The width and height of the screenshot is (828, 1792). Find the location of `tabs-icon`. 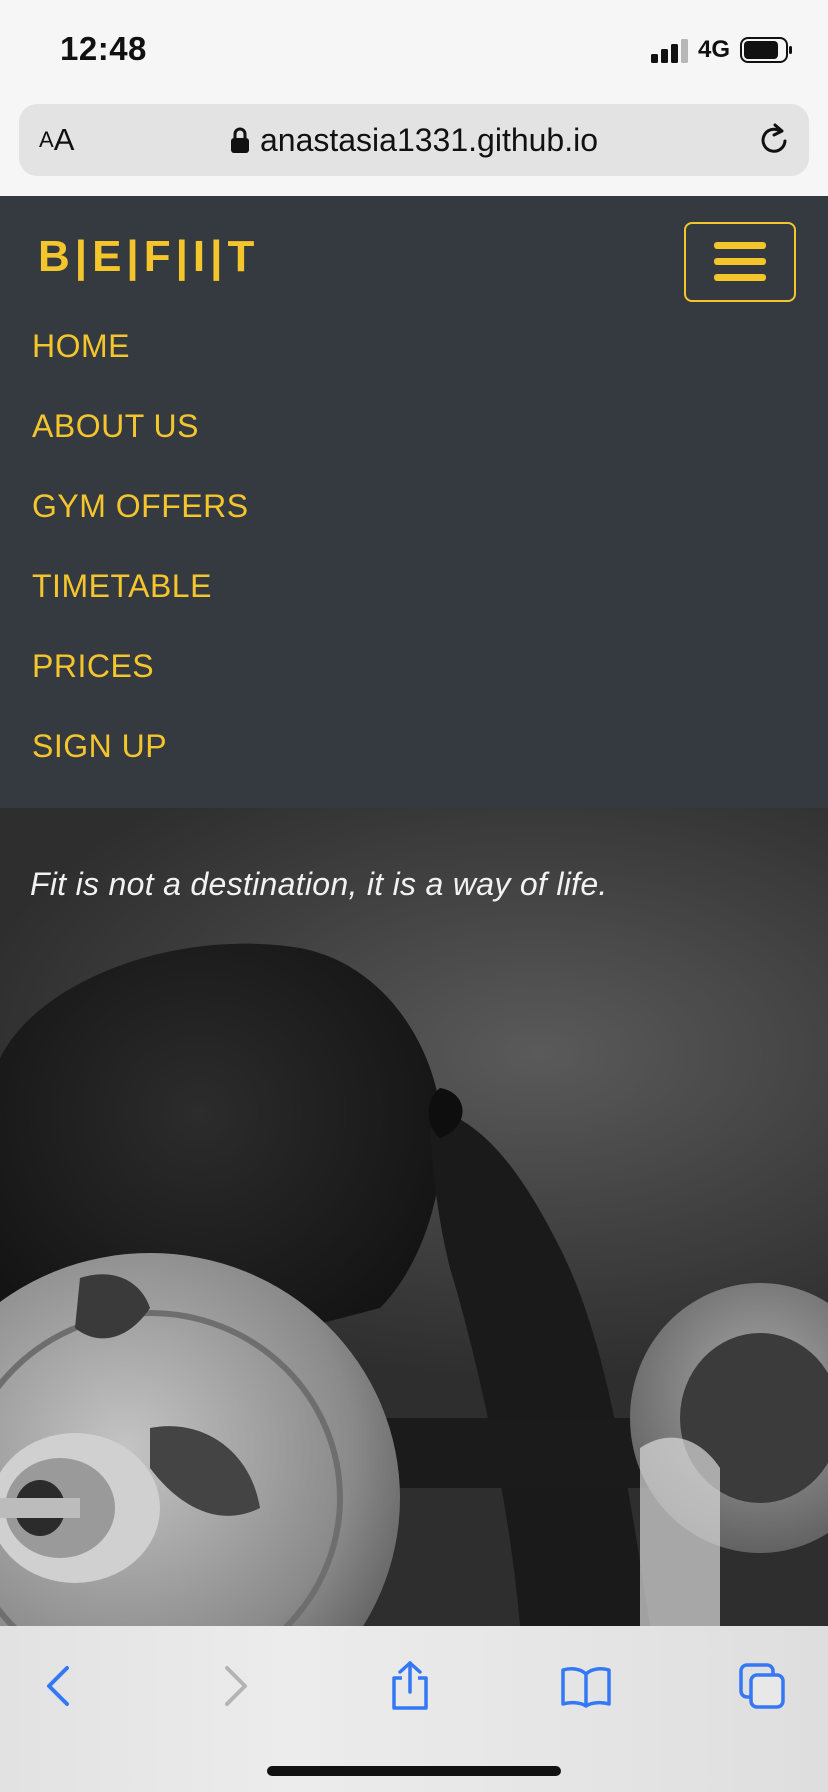

tabs-icon is located at coordinates (762, 1686).